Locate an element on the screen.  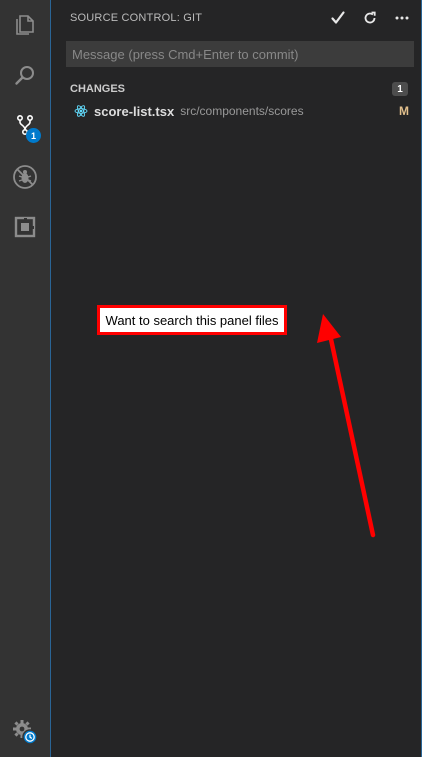
annotation-callout: Want to search this panel files is located at coordinates (192, 320).